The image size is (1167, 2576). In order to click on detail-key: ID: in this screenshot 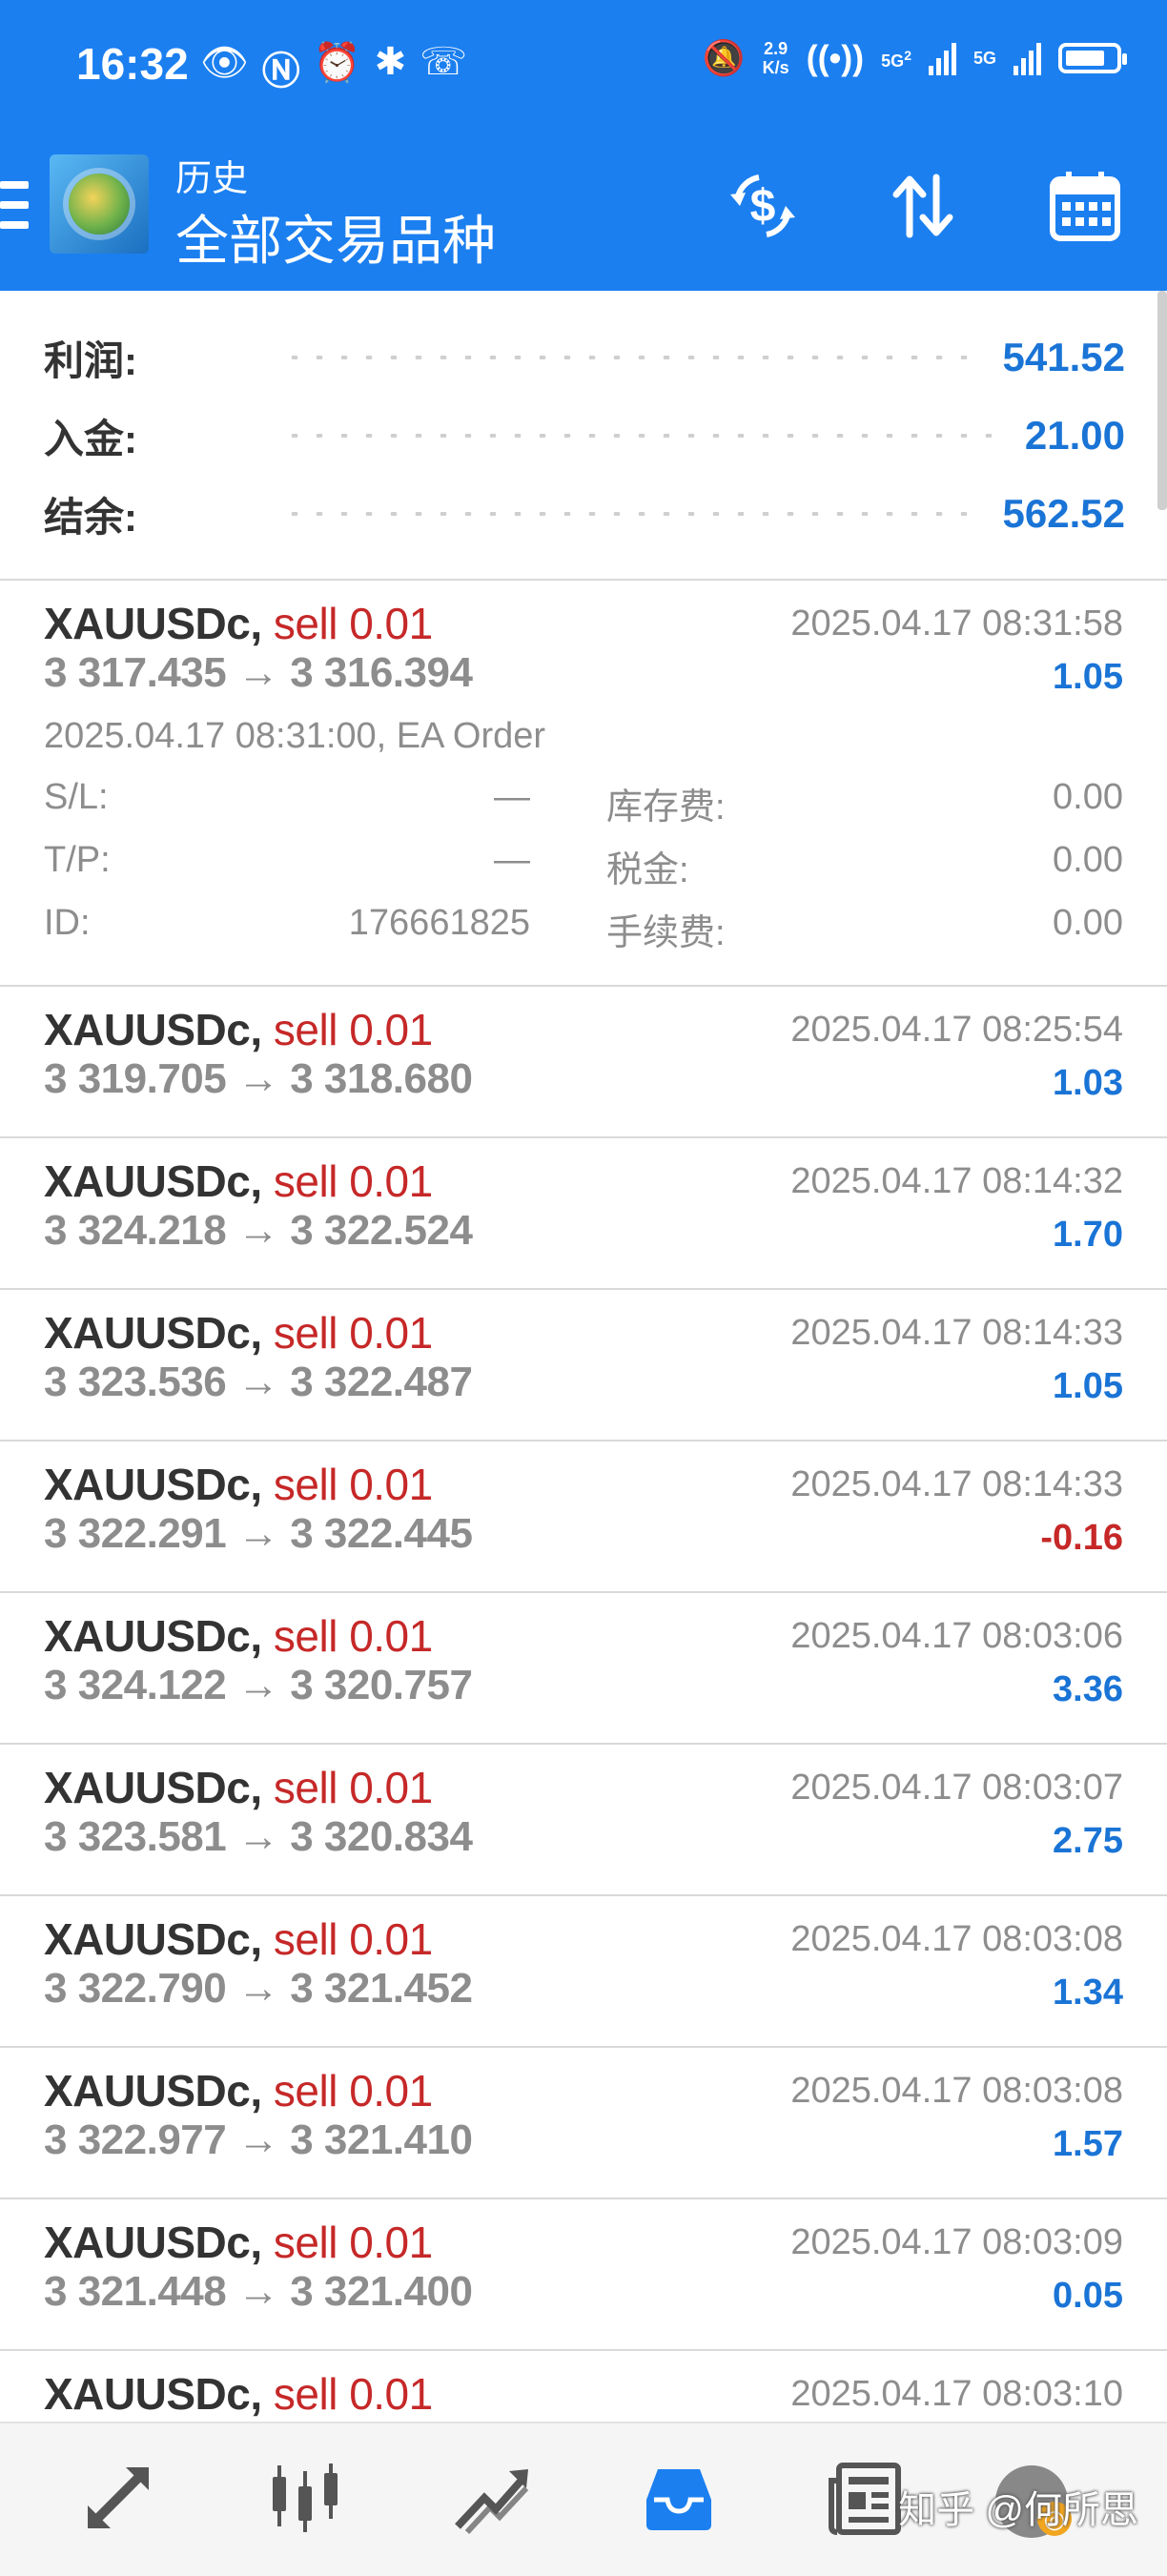, I will do `click(67, 923)`.